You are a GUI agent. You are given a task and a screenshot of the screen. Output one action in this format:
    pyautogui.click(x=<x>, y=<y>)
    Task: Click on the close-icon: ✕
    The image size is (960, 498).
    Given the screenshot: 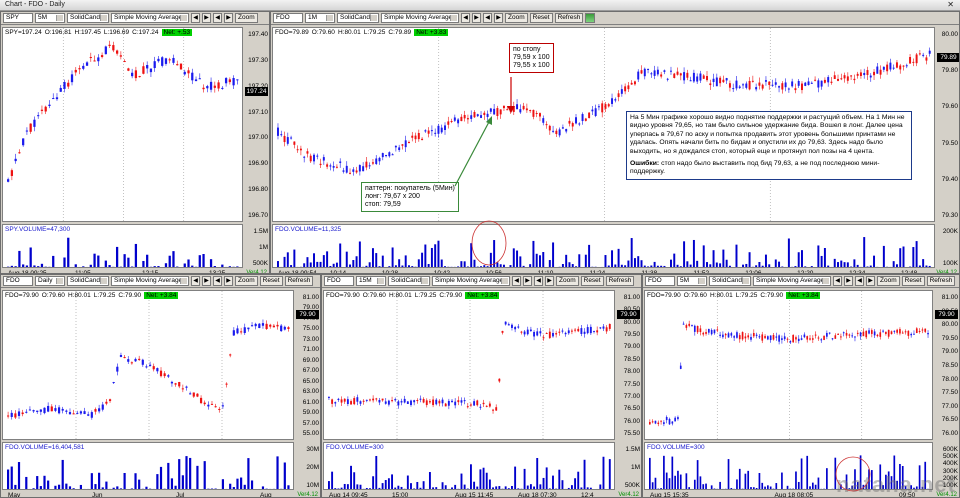 What is the action you would take?
    pyautogui.click(x=950, y=4)
    